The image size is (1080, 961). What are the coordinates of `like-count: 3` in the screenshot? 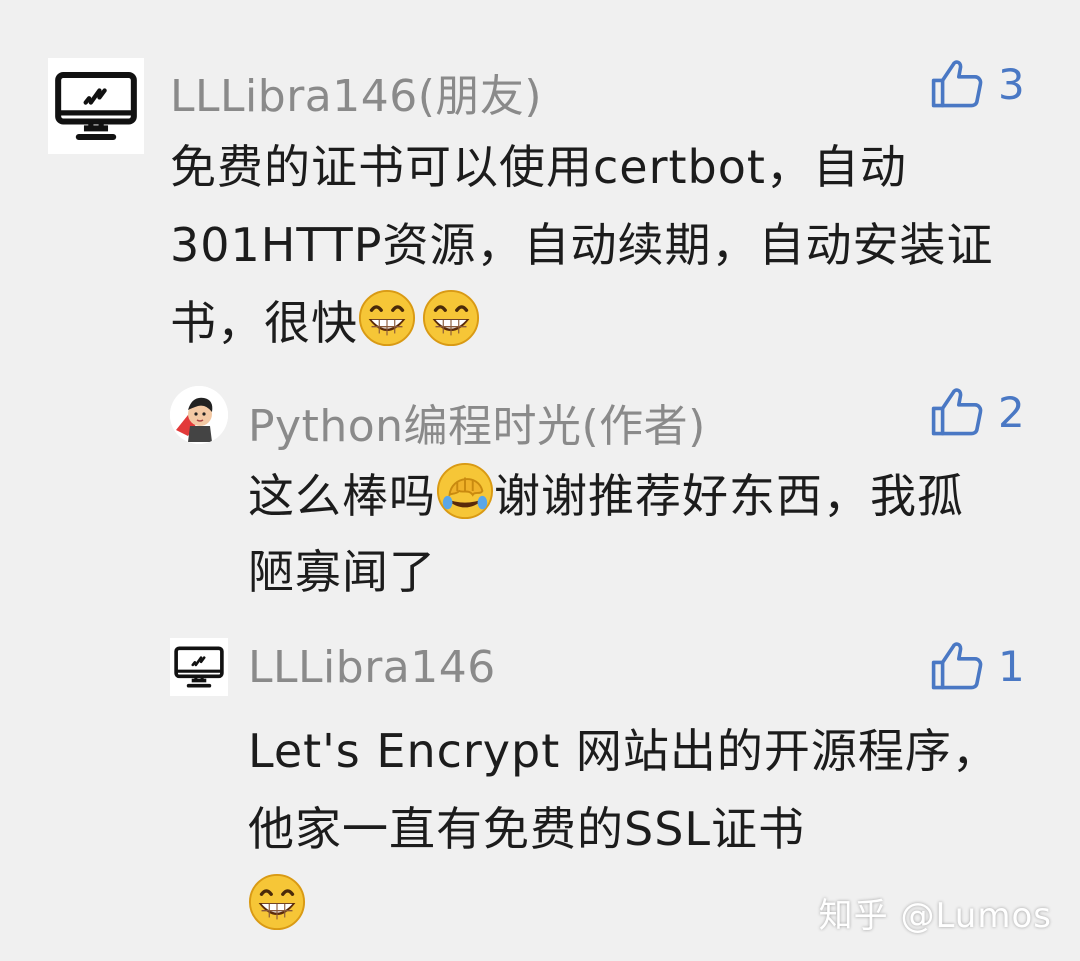 It's located at (1011, 84).